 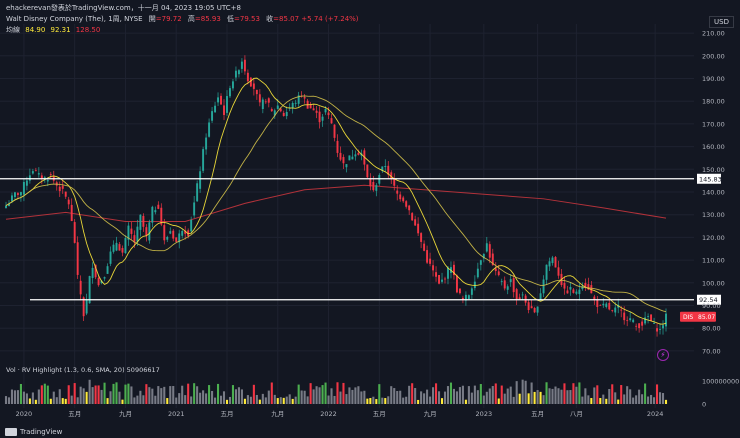 I want to click on x-tick-label: 五月, so click(x=74, y=414).